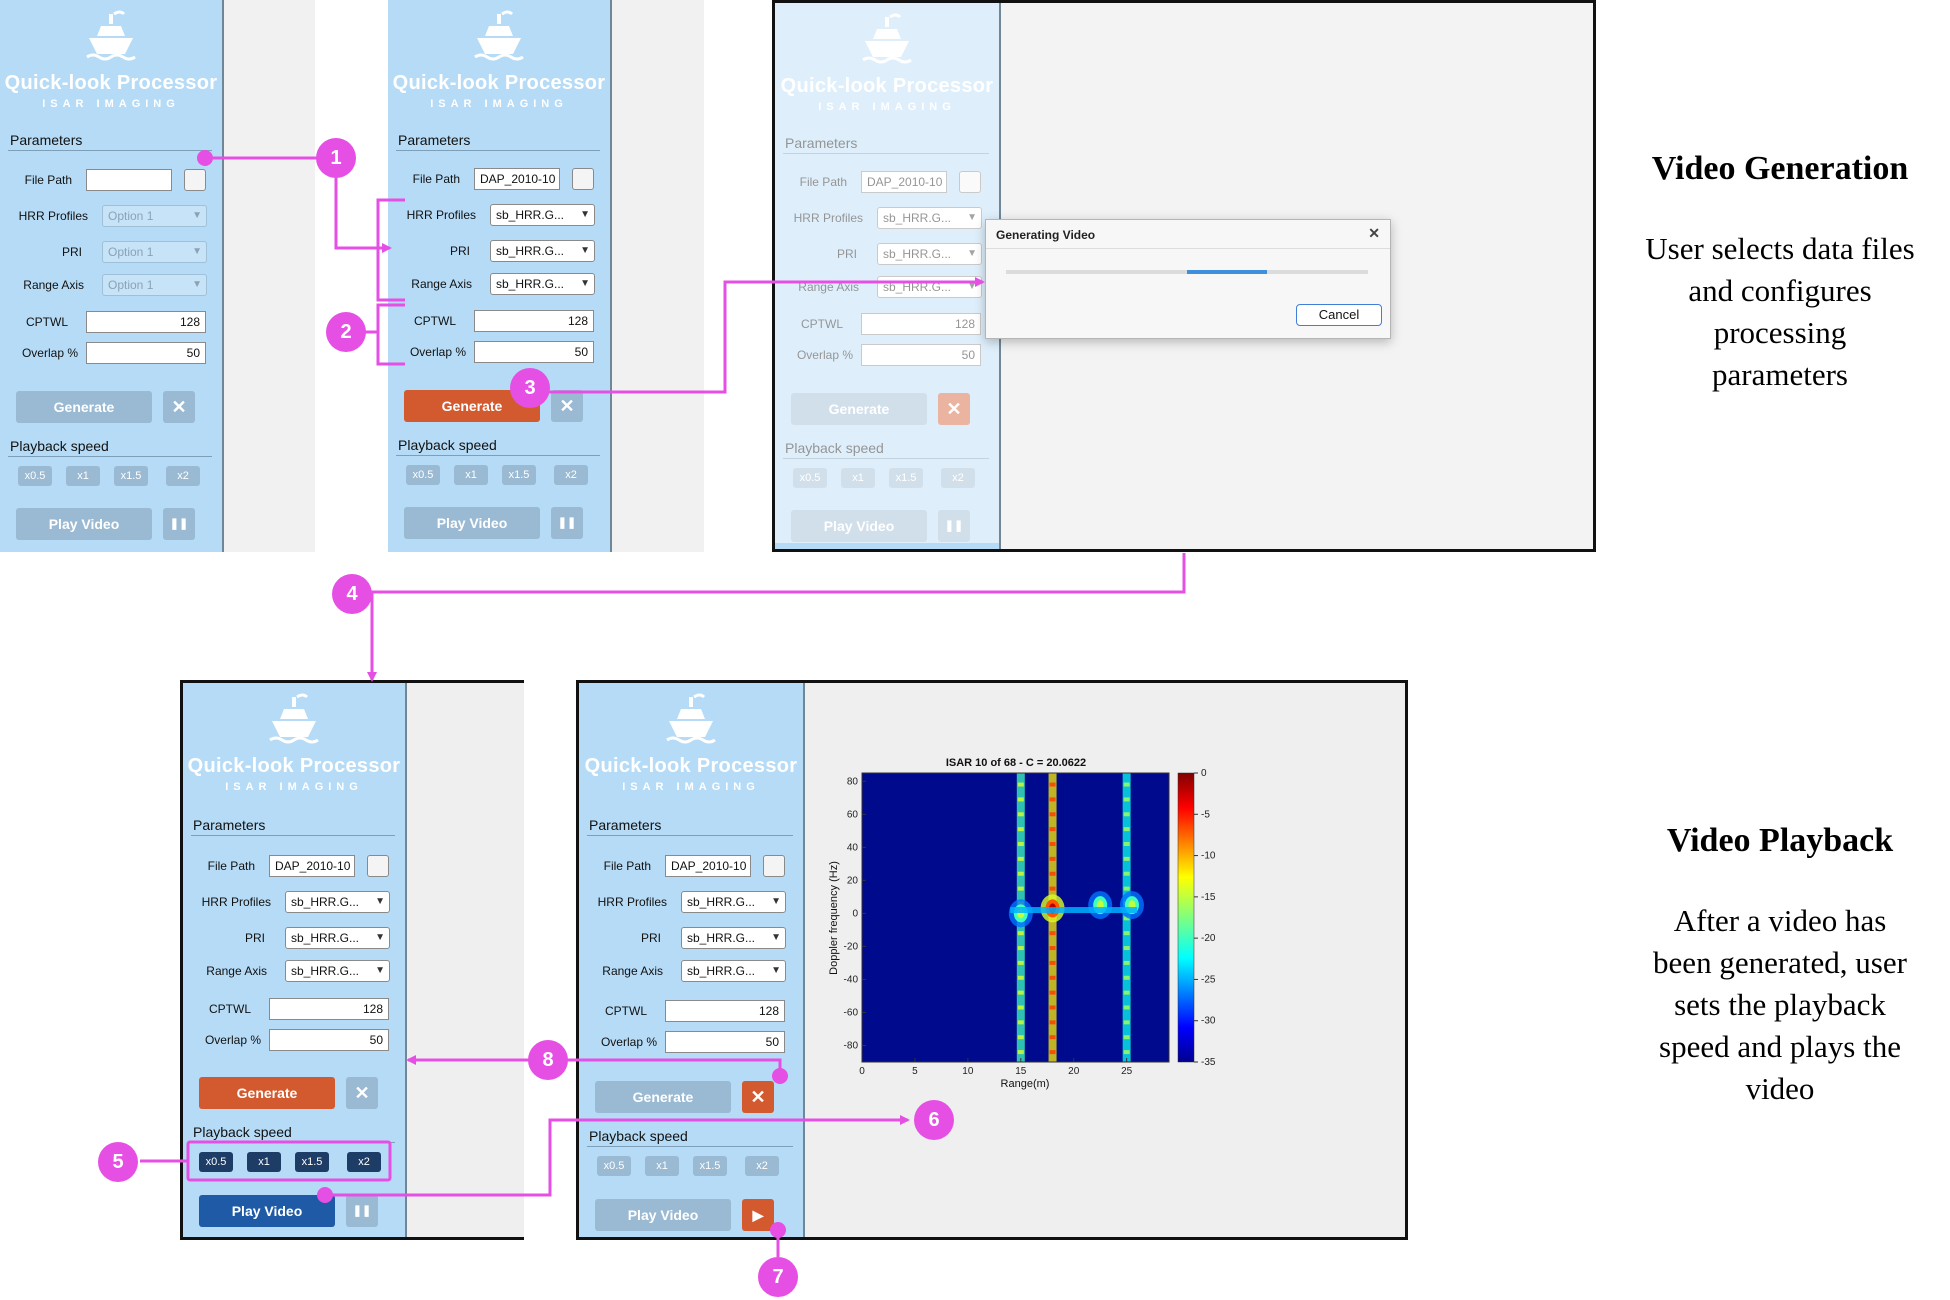  Describe the element at coordinates (118, 1162) in the screenshot. I see `callout-5: 5` at that location.